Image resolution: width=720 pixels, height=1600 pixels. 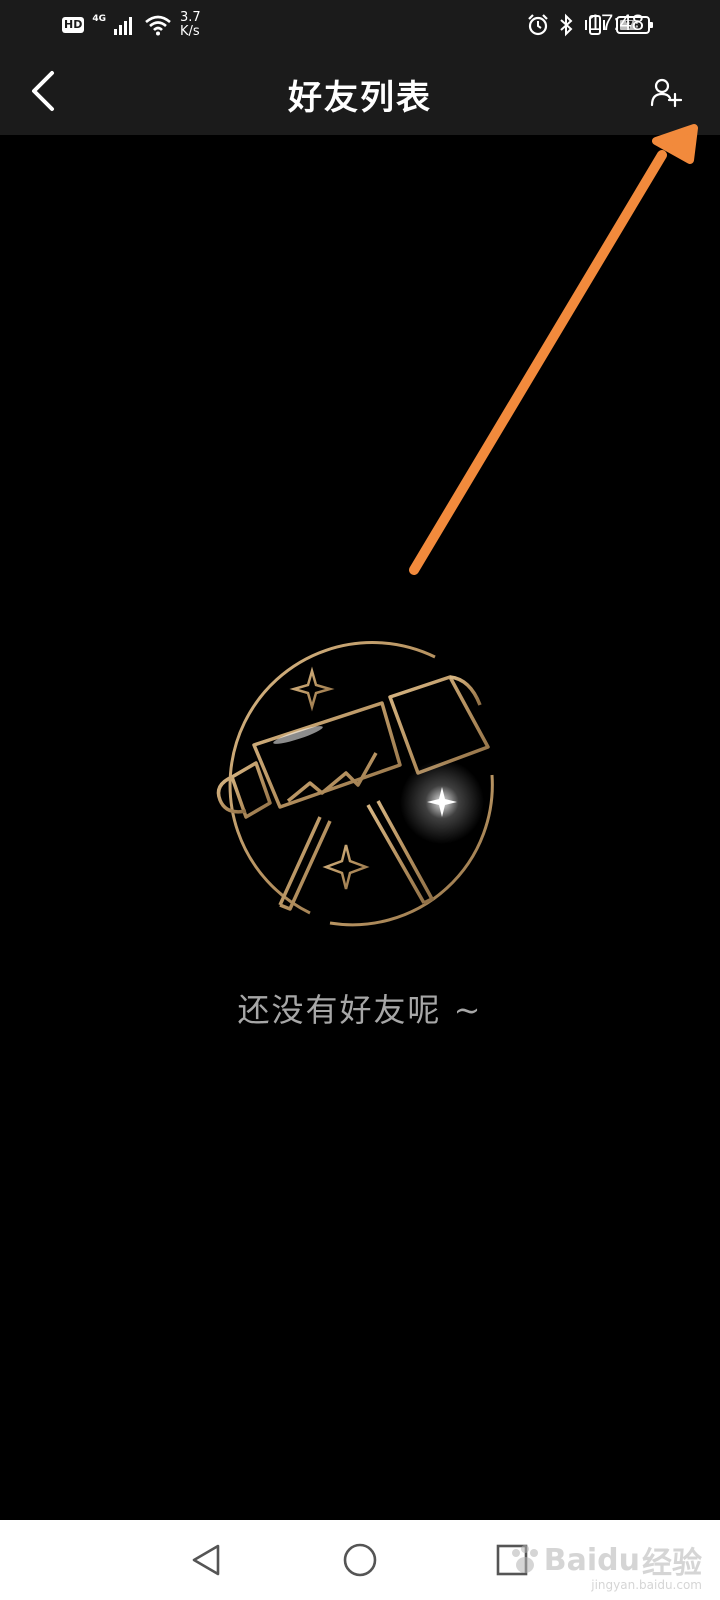 I want to click on add-friend-button, so click(x=666, y=92).